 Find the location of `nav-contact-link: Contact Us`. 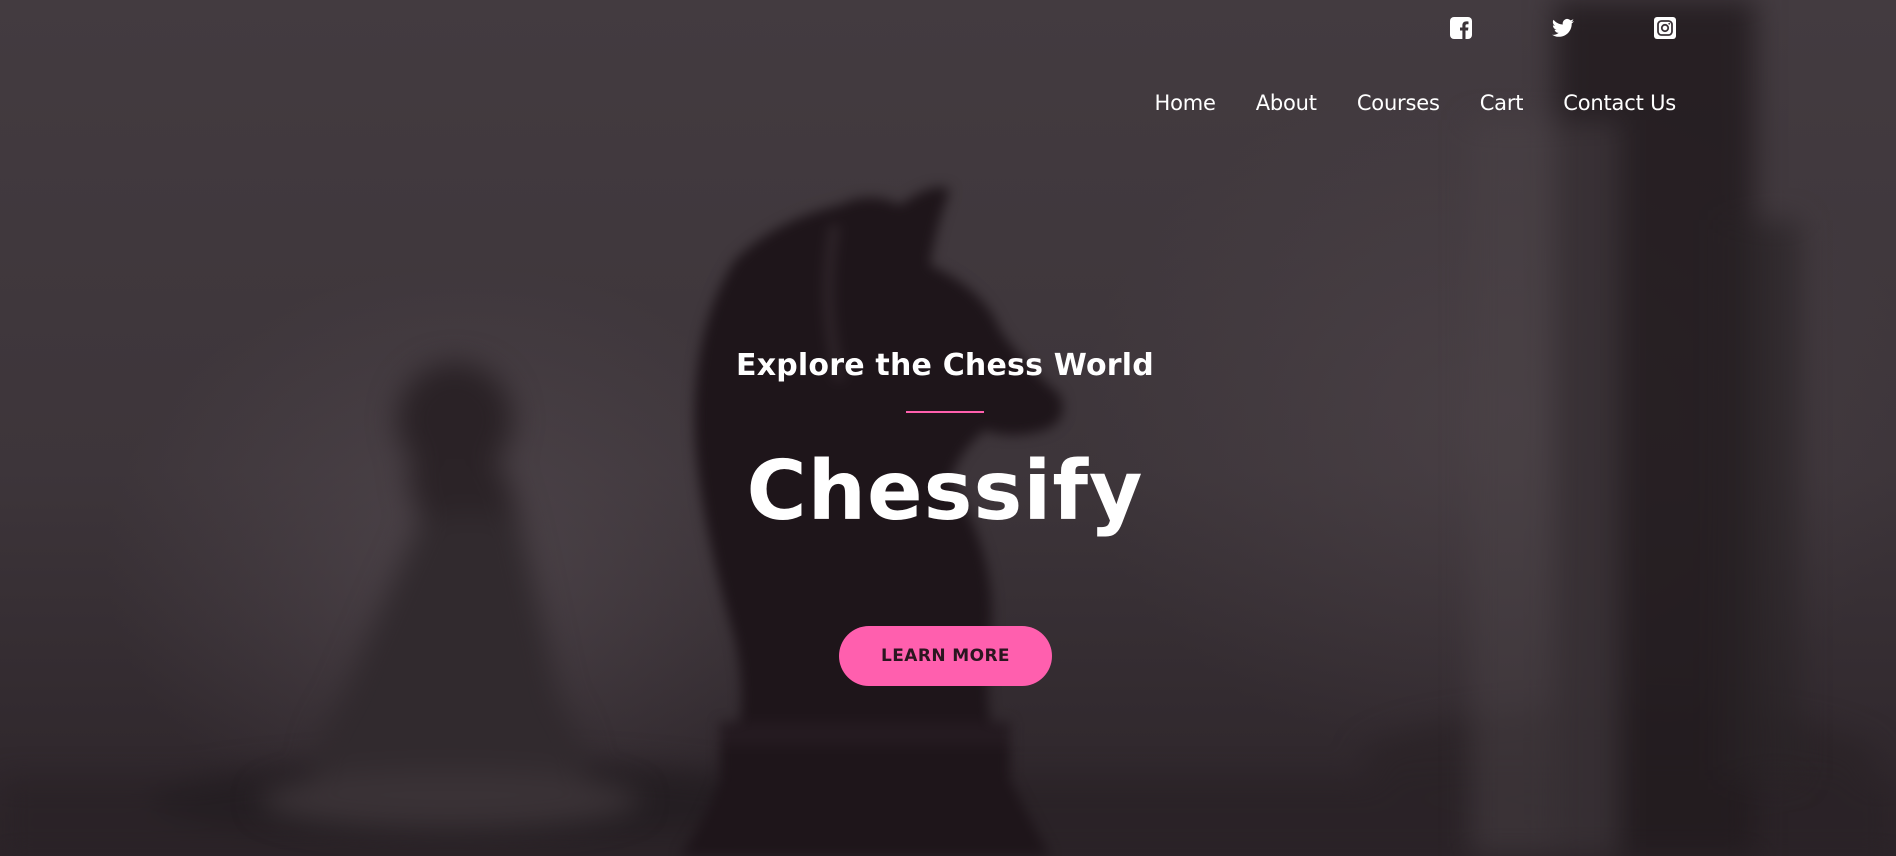

nav-contact-link: Contact Us is located at coordinates (1619, 103).